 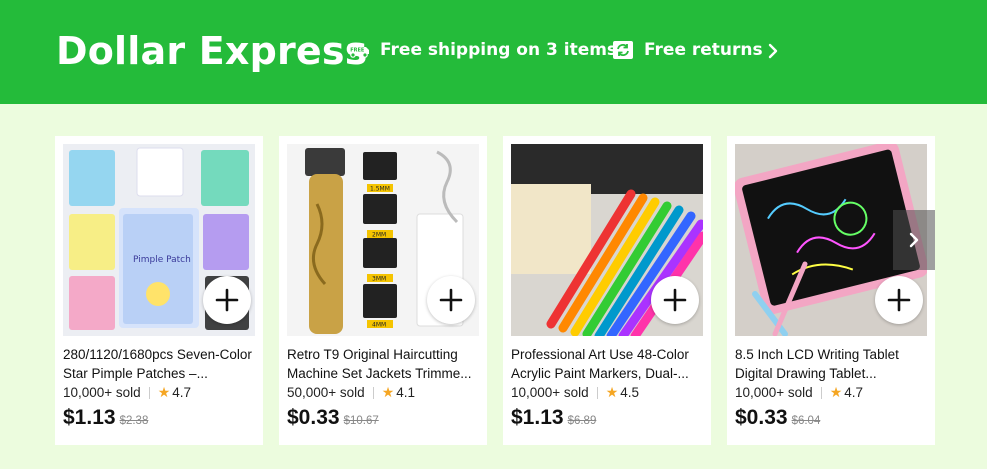 What do you see at coordinates (623, 50) in the screenshot?
I see `returns-icon` at bounding box center [623, 50].